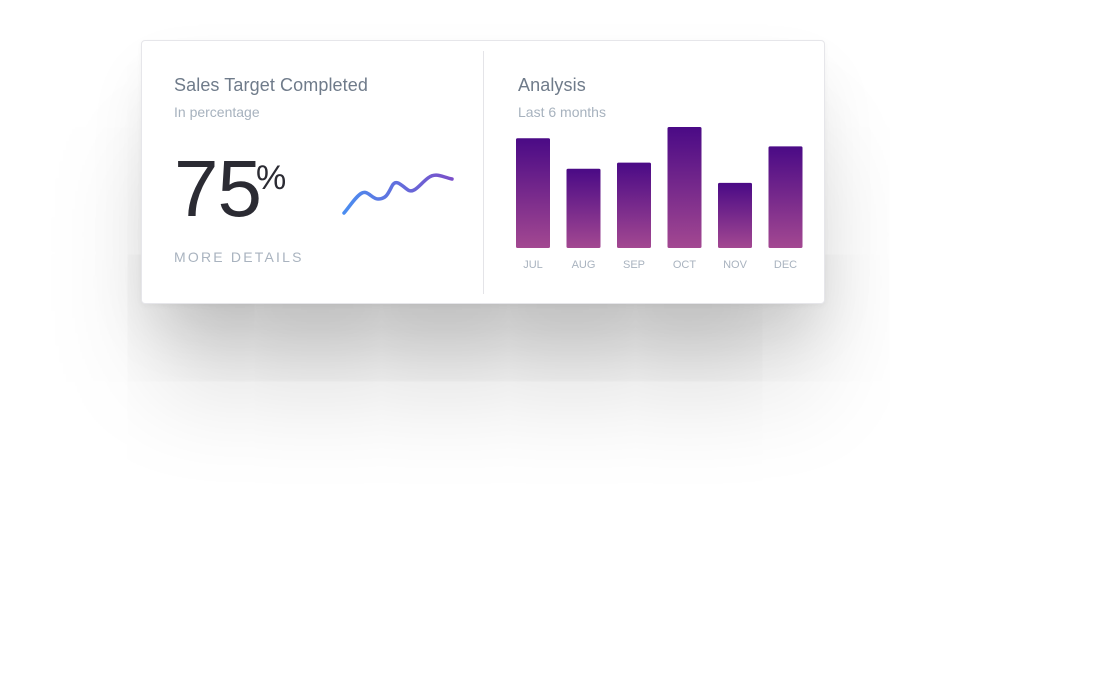  What do you see at coordinates (659, 199) in the screenshot?
I see `analysis-bar-chart: JUL AUG SEP OCT NOV DEC` at bounding box center [659, 199].